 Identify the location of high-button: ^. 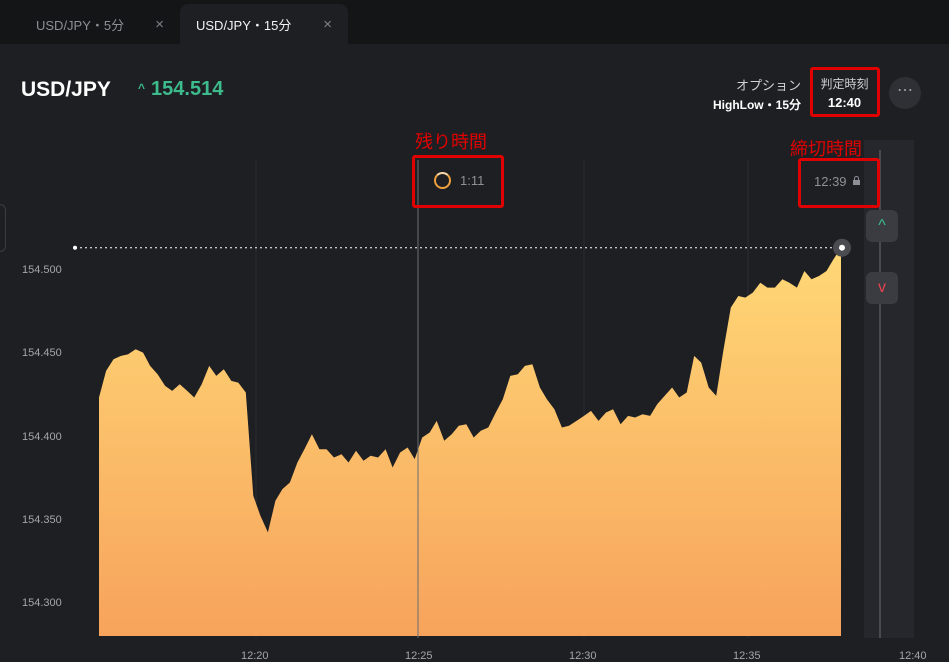
(882, 226).